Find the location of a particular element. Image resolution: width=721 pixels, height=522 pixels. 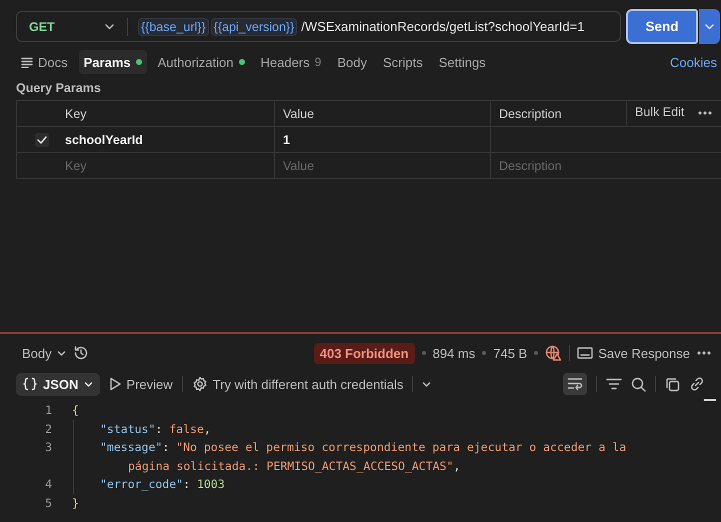

line-number: 2 is located at coordinates (48, 429).